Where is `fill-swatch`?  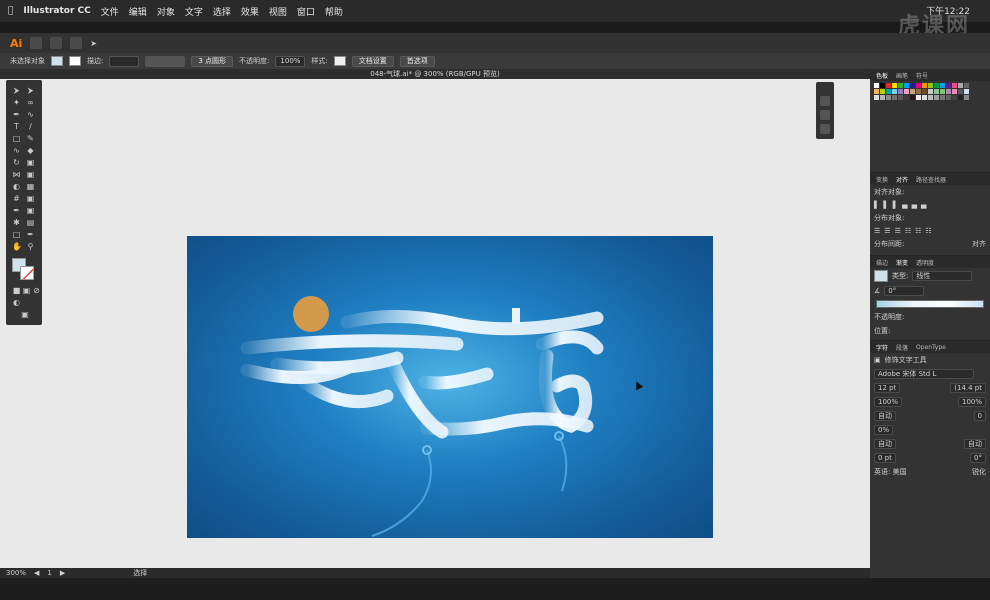
fill-swatch is located at coordinates (57, 61).